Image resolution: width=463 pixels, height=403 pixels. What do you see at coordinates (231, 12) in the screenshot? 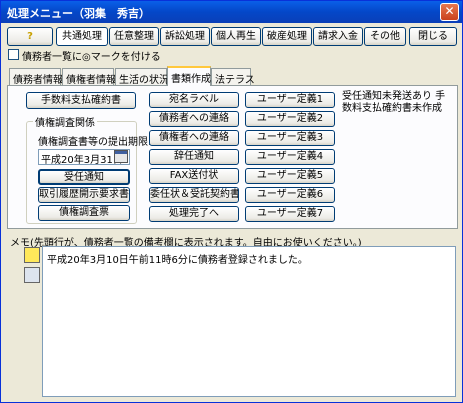
I see `title-bar: 処理メニュー（羽集 秀吉） ✕` at bounding box center [231, 12].